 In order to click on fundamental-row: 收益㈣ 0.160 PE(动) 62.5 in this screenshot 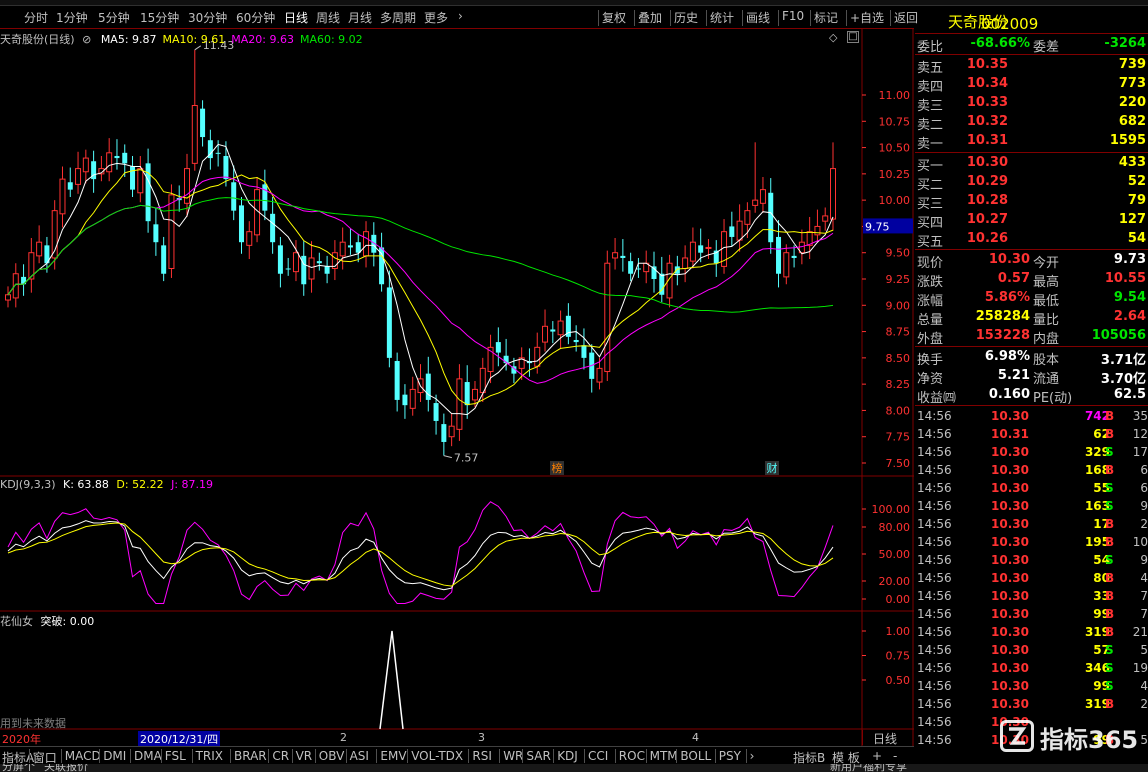, I will do `click(1031, 396)`.